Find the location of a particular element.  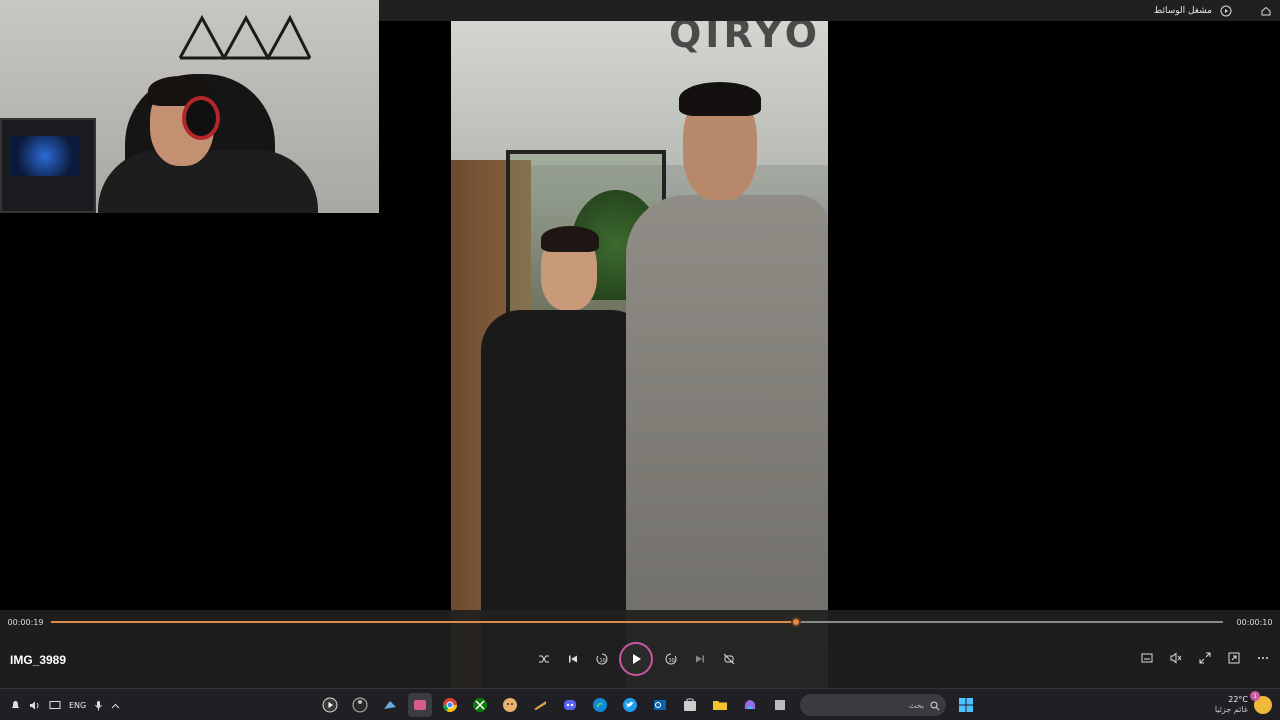

speaker-icon is located at coordinates (35, 705).